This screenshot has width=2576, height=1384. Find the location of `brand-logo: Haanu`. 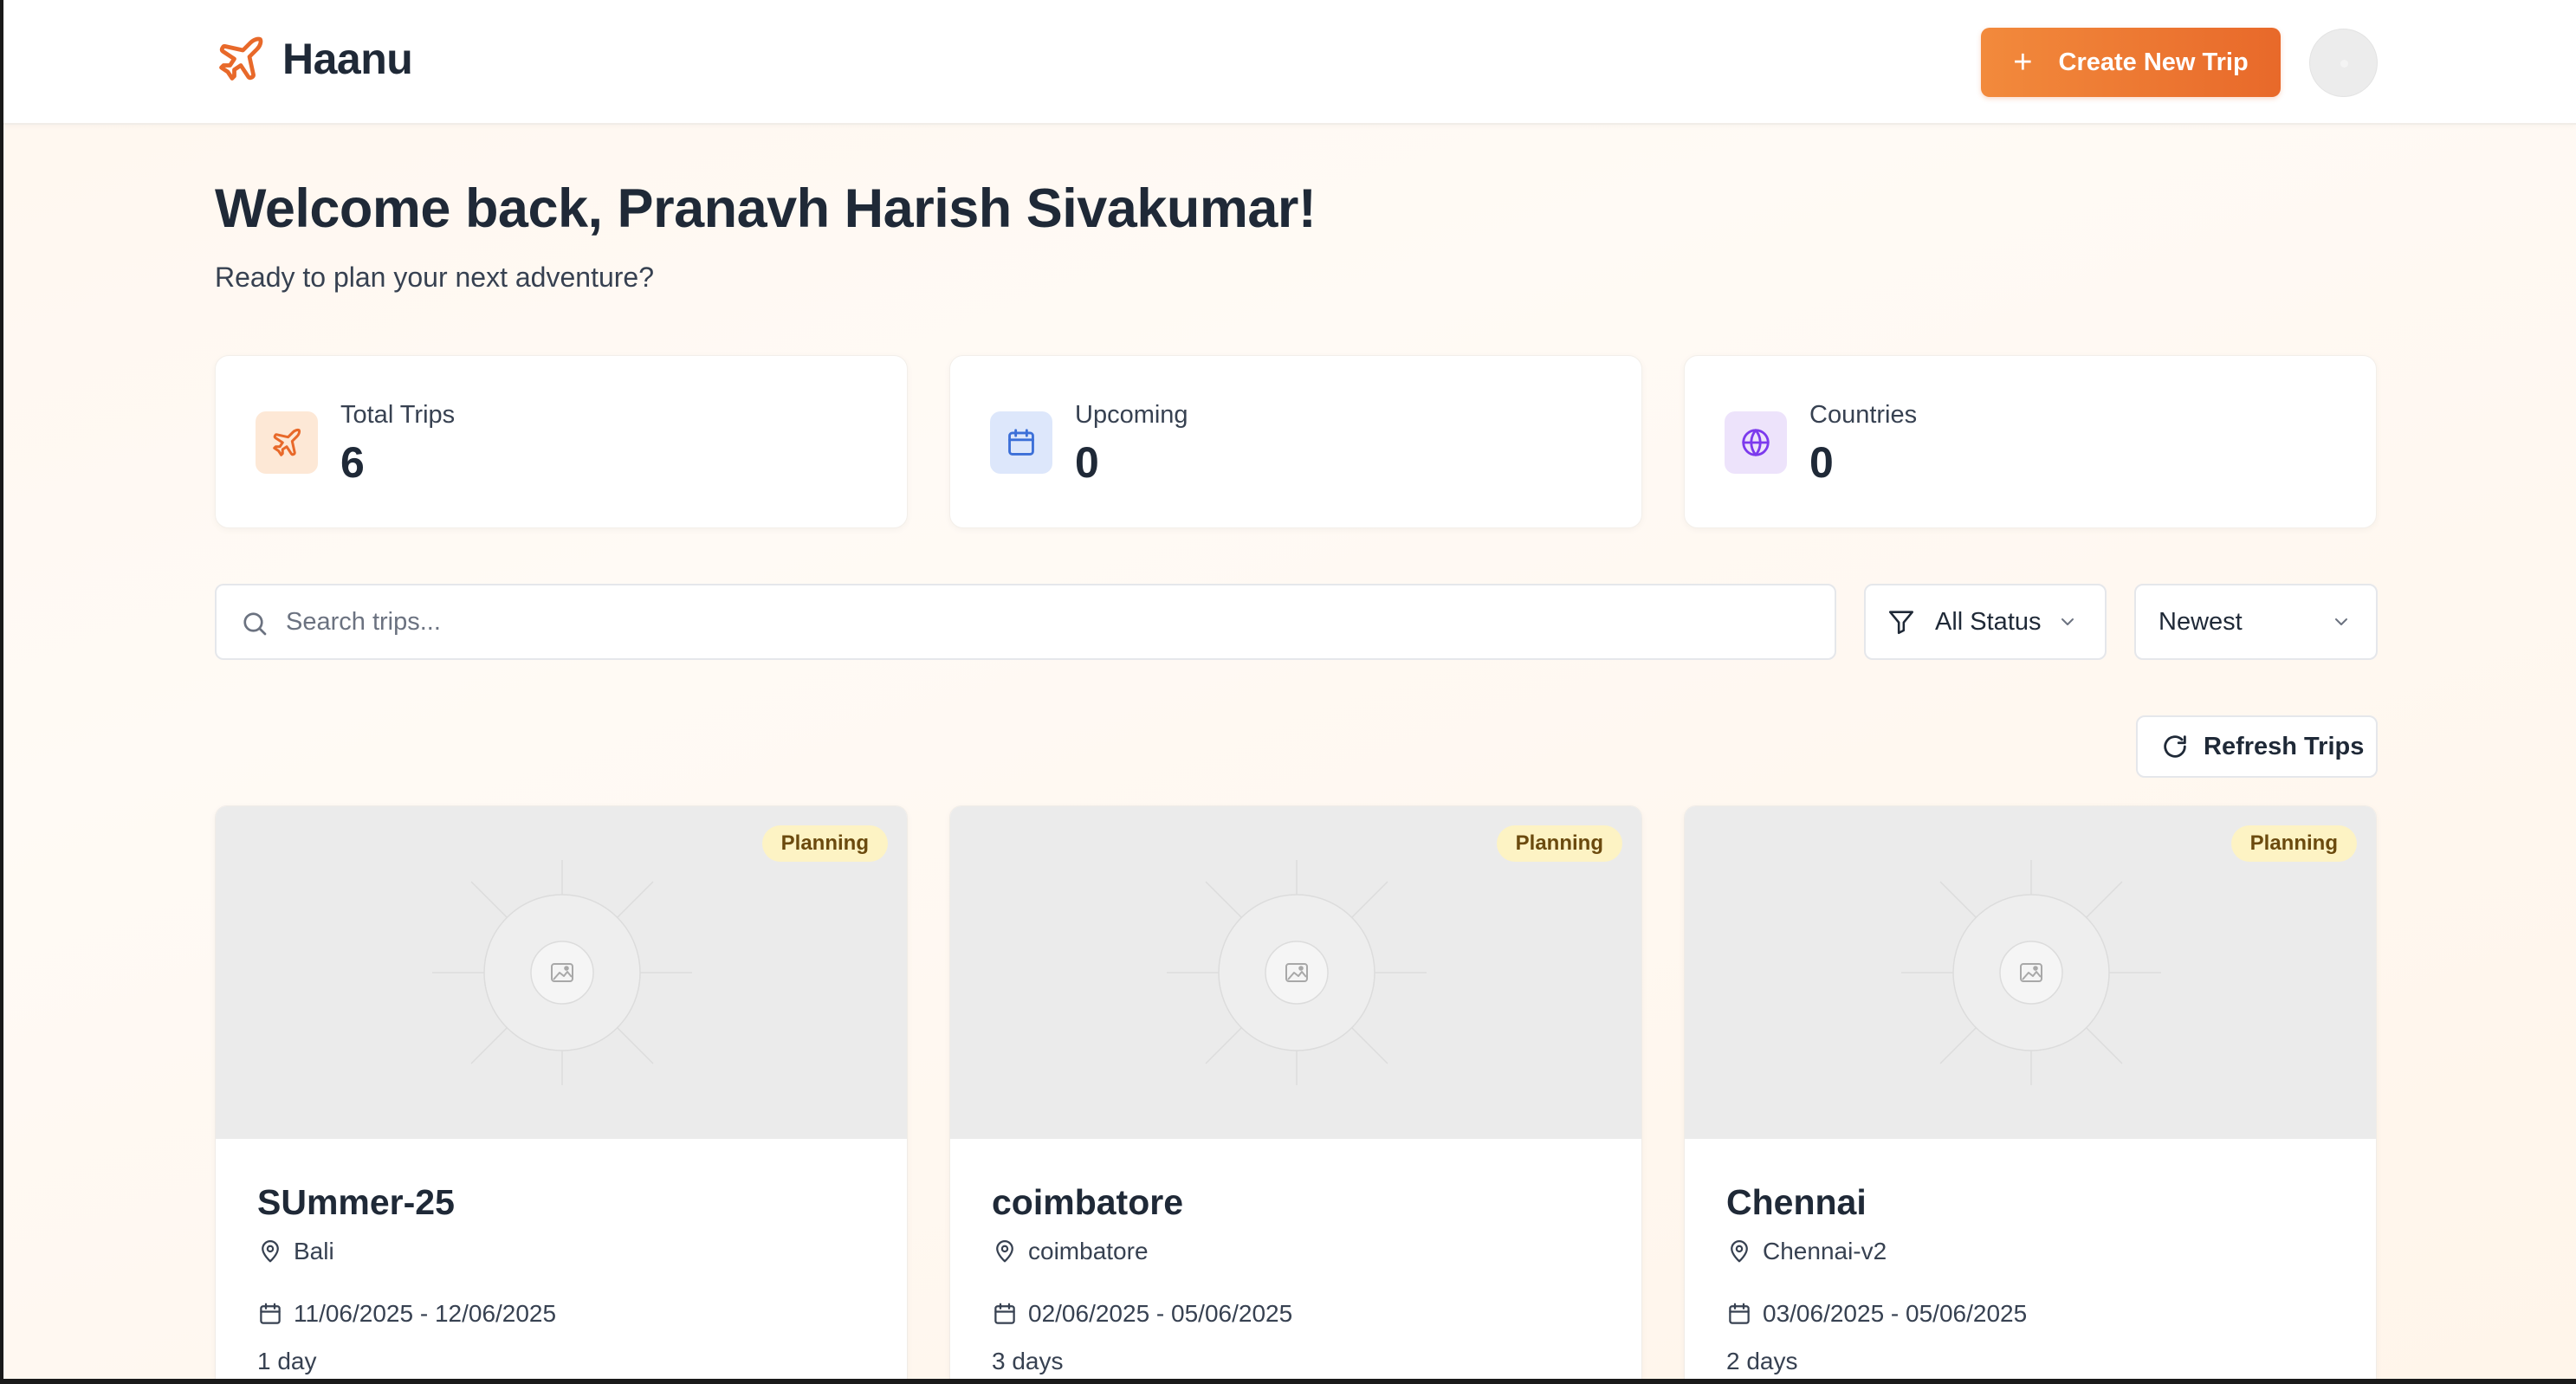

brand-logo: Haanu is located at coordinates (314, 59).